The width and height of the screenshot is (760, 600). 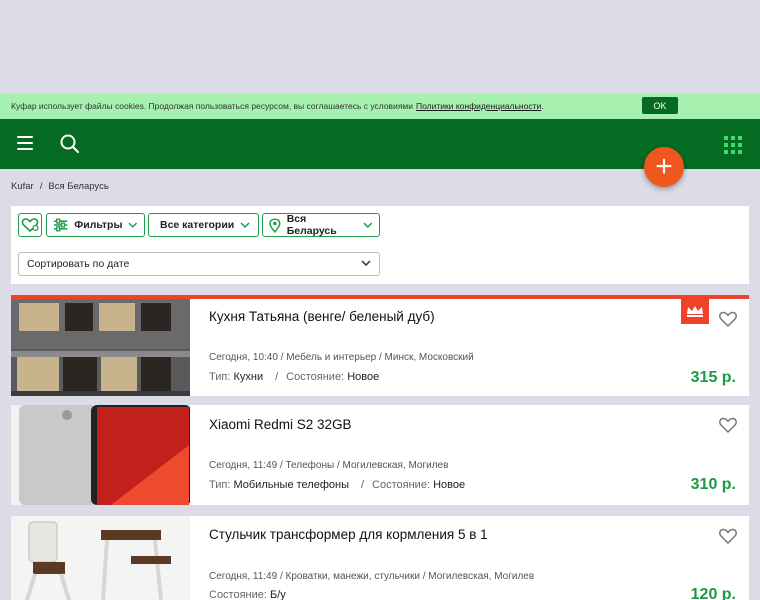 I want to click on sort-select: Сортировать по дате, so click(x=199, y=264).